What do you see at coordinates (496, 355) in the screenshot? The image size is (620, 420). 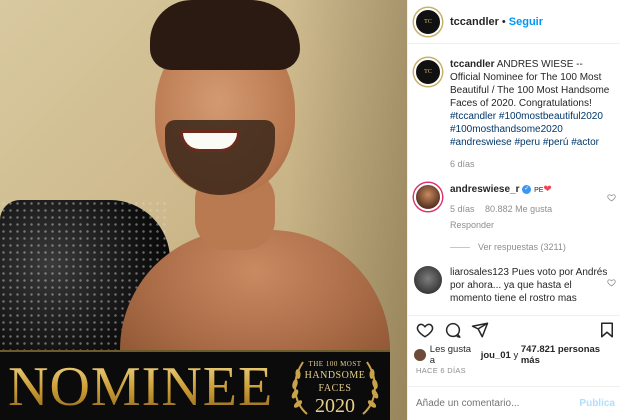 I see `liker-username: jou_01` at bounding box center [496, 355].